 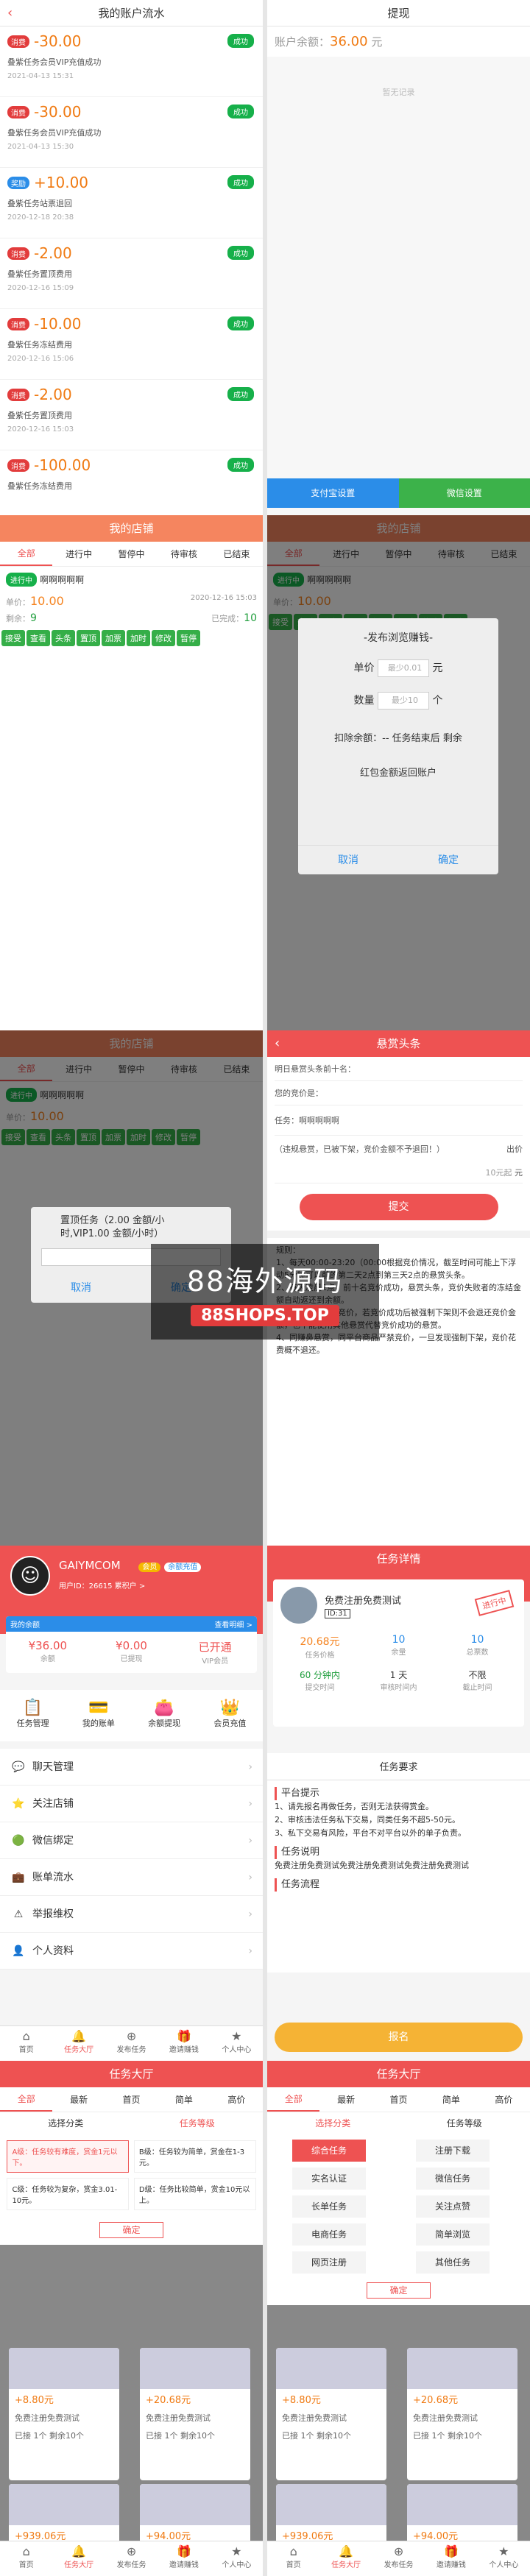 What do you see at coordinates (131, 1840) in the screenshot?
I see `menu-item: 🟢 微信绑定 ›` at bounding box center [131, 1840].